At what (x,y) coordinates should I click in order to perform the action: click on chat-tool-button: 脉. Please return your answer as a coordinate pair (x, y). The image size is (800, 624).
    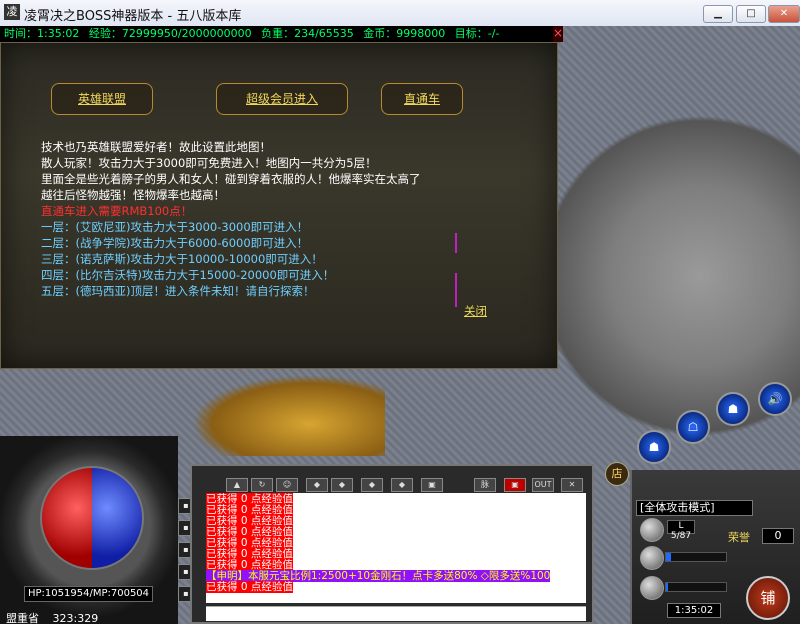
    Looking at the image, I should click on (485, 485).